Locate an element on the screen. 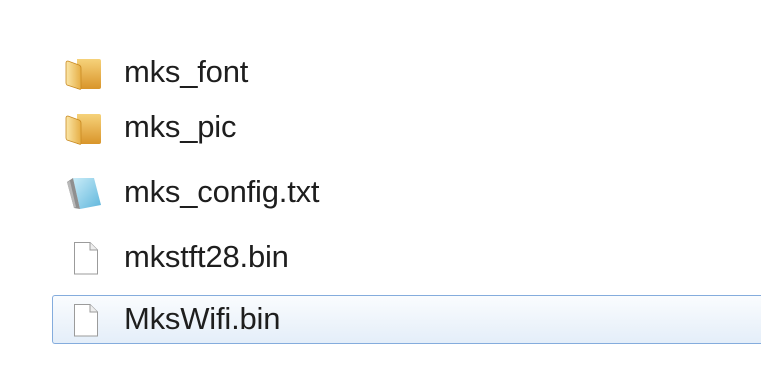 The image size is (761, 377). file-item-mkswifi-bin: MksWifi.bin is located at coordinates (406, 319).